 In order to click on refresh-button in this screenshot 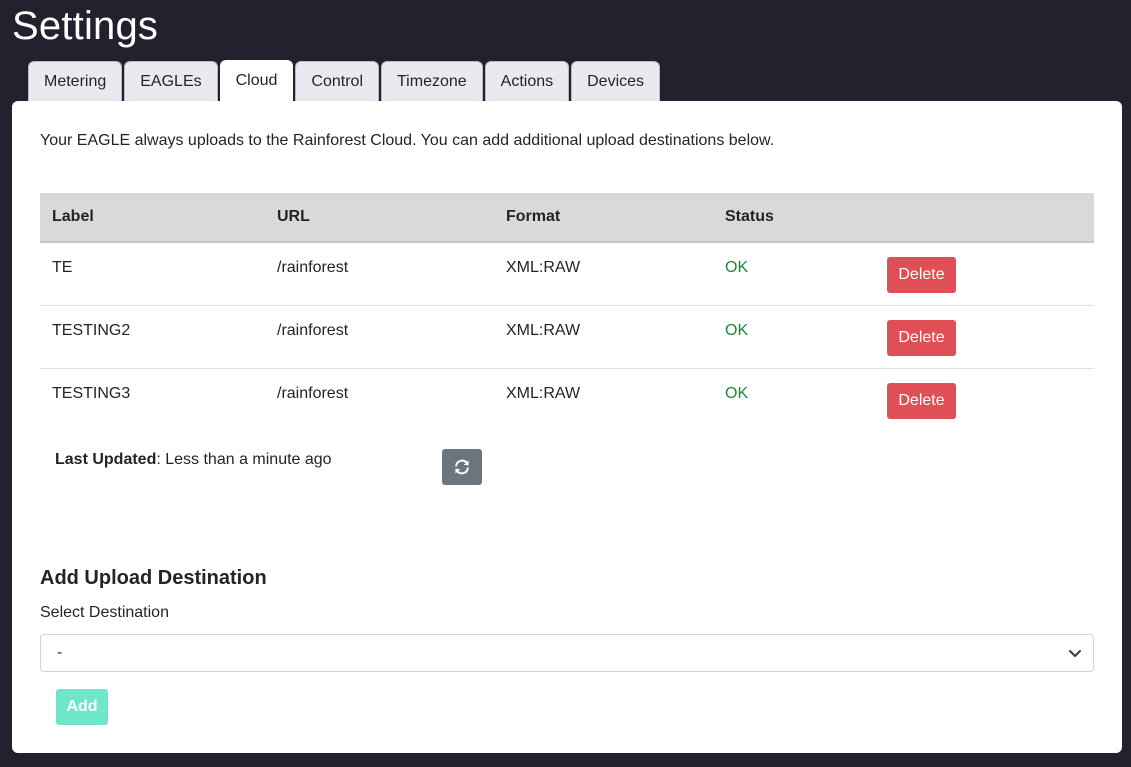, I will do `click(462, 467)`.